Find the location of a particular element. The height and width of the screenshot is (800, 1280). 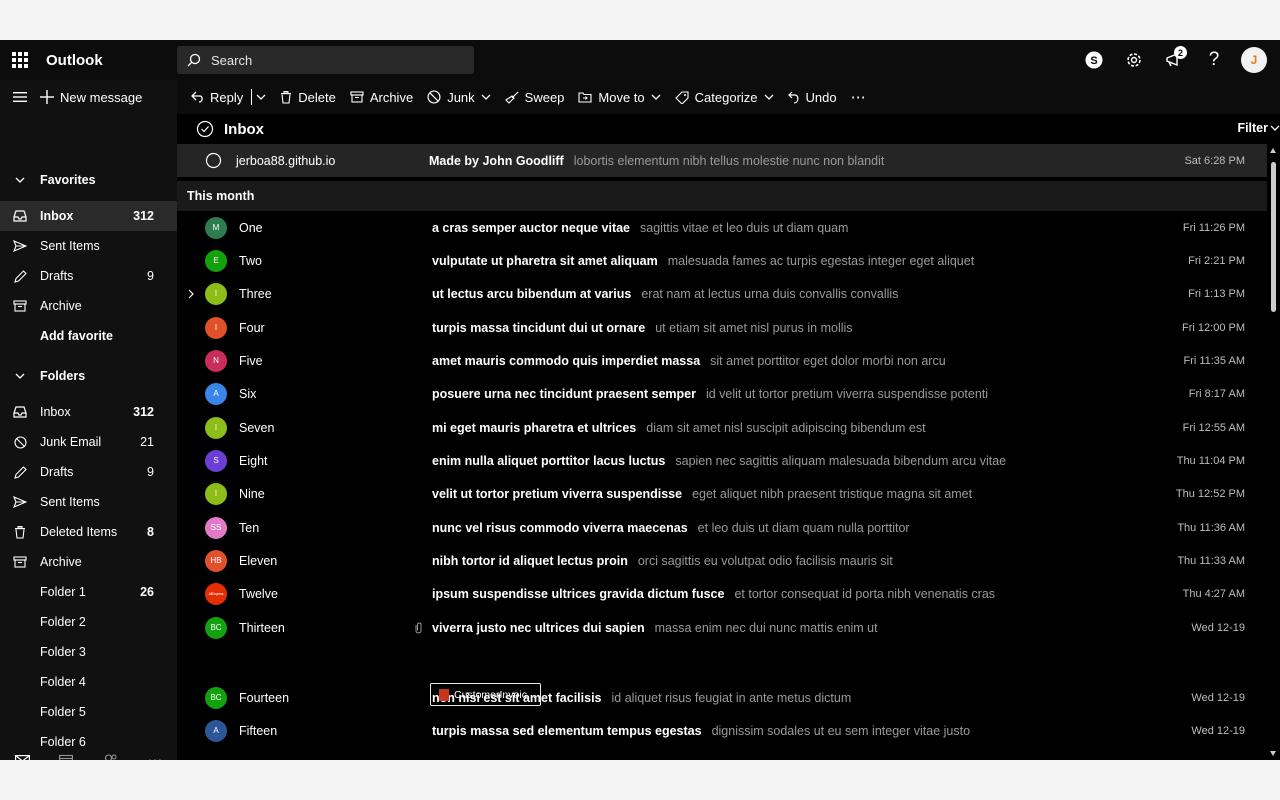

folder-item-folder-4: Folder 4 is located at coordinates (88, 682).